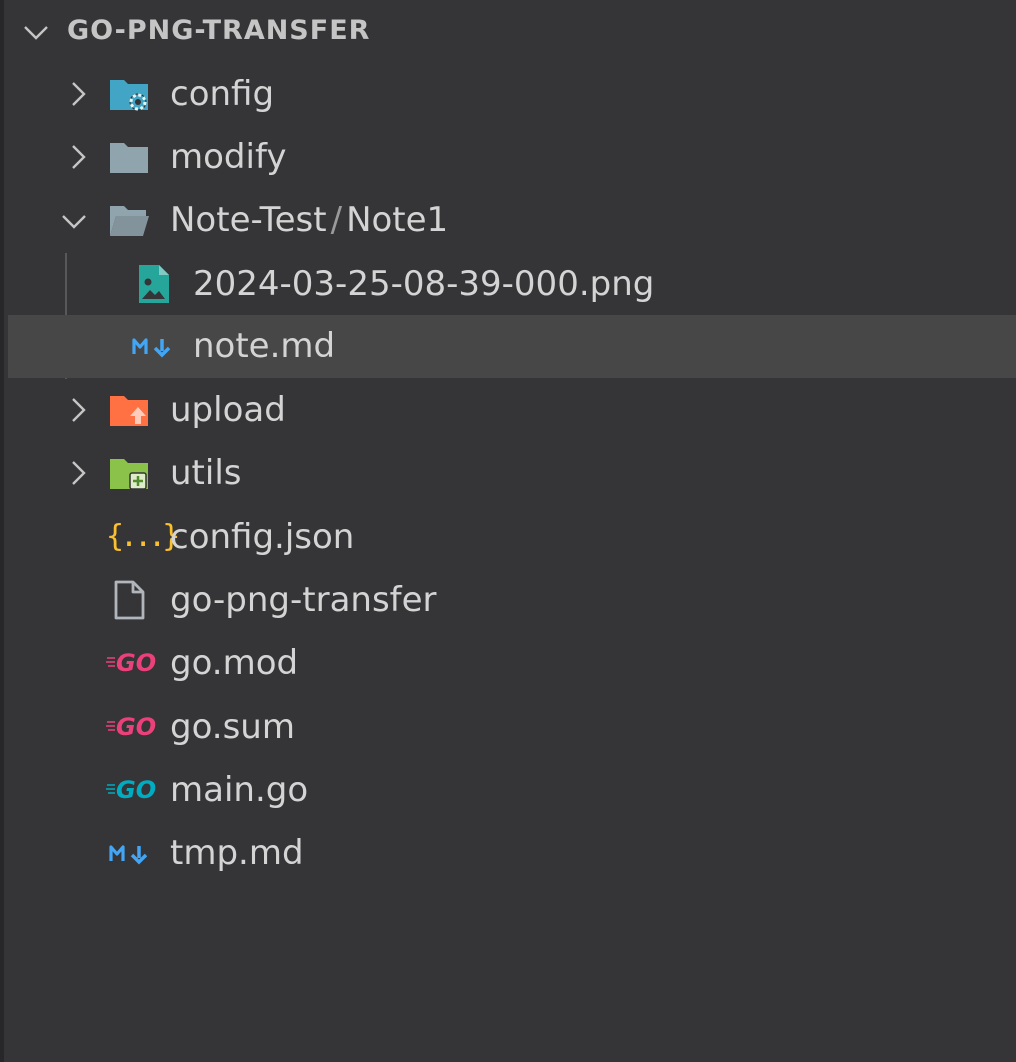 This screenshot has height=1062, width=1016. I want to click on folder-config-icon, so click(129, 95).